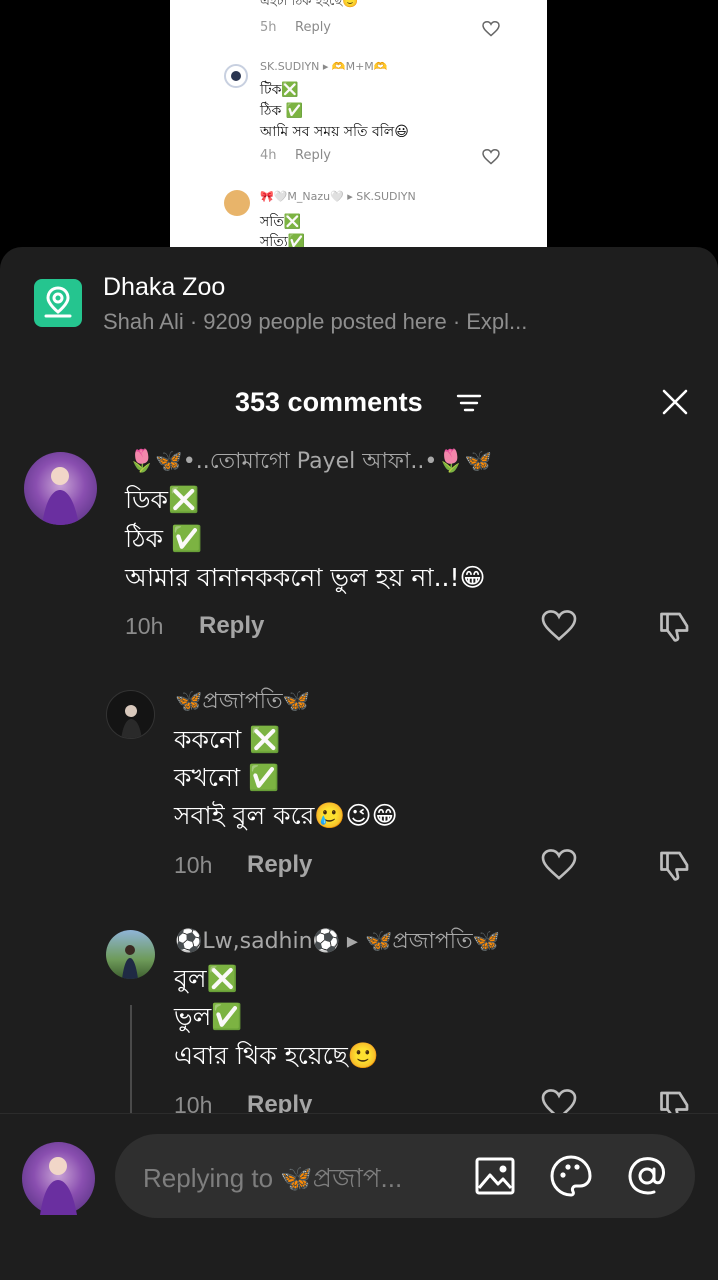 The width and height of the screenshot is (718, 1280). I want to click on comment-line: আমার বানানককনো ভুল হয় না..!😁, so click(305, 577).